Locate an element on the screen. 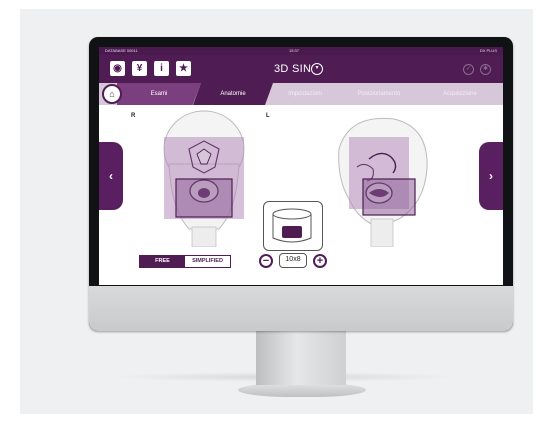 This screenshot has width=556, height=422. next-view-button: › is located at coordinates (491, 176).